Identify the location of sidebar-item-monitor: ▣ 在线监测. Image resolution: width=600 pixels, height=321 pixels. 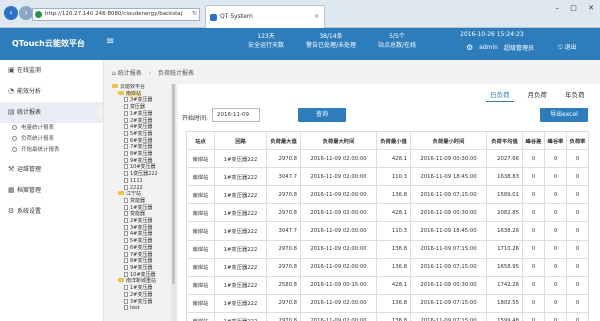
(51, 70).